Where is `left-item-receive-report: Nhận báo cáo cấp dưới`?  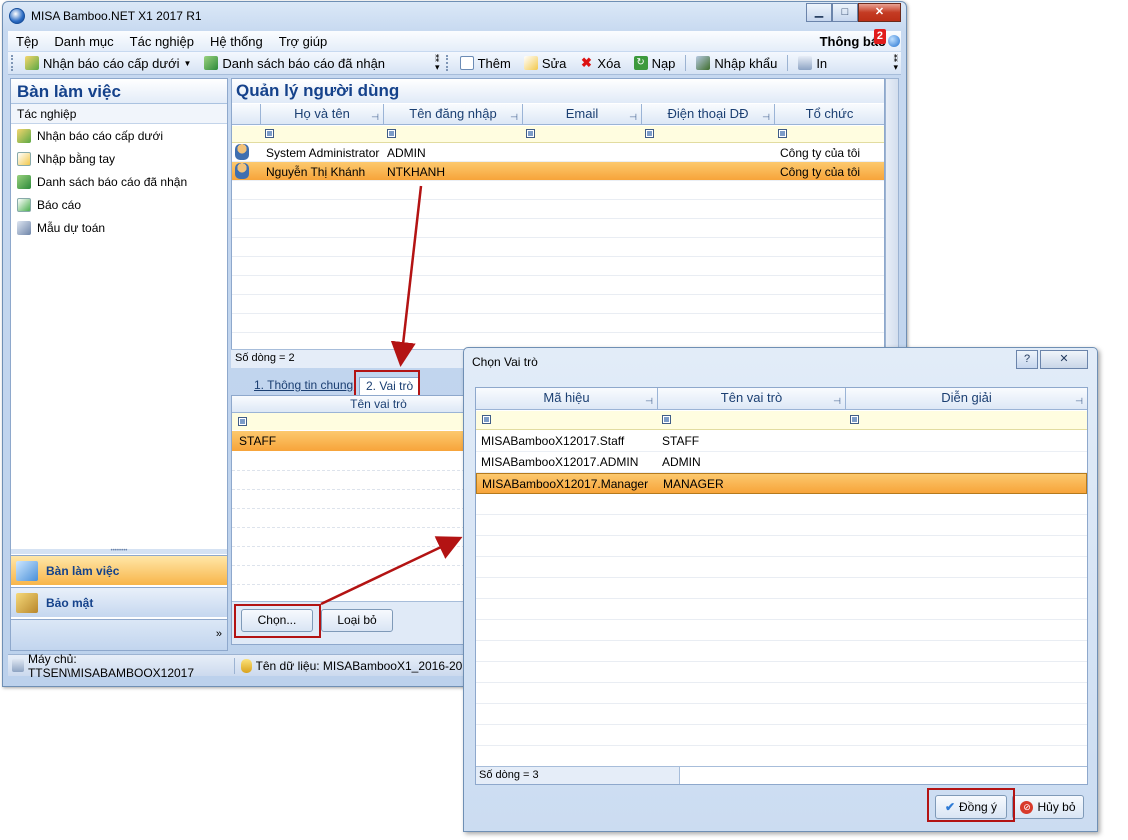 left-item-receive-report: Nhận báo cáo cấp dưới is located at coordinates (119, 135).